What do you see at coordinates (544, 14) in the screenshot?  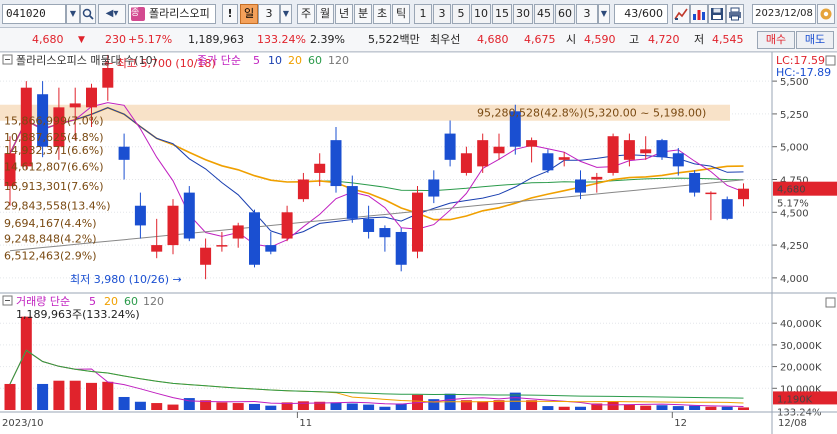 I see `interval-45-button: 45` at bounding box center [544, 14].